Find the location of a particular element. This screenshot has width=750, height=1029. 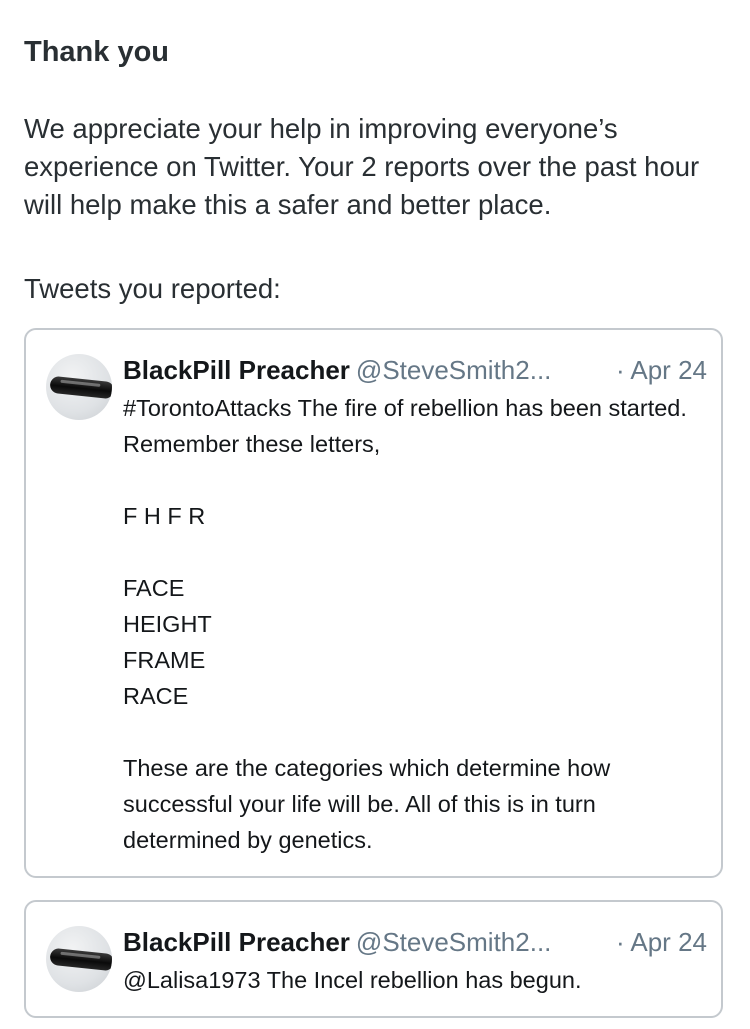

page-title: Thank you is located at coordinates (97, 52).